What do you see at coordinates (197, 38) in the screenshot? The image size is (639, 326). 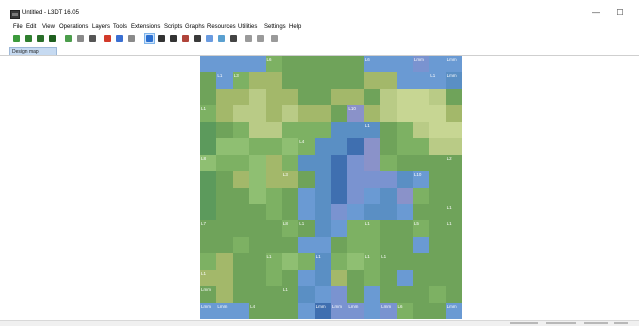 I see `magnet-button` at bounding box center [197, 38].